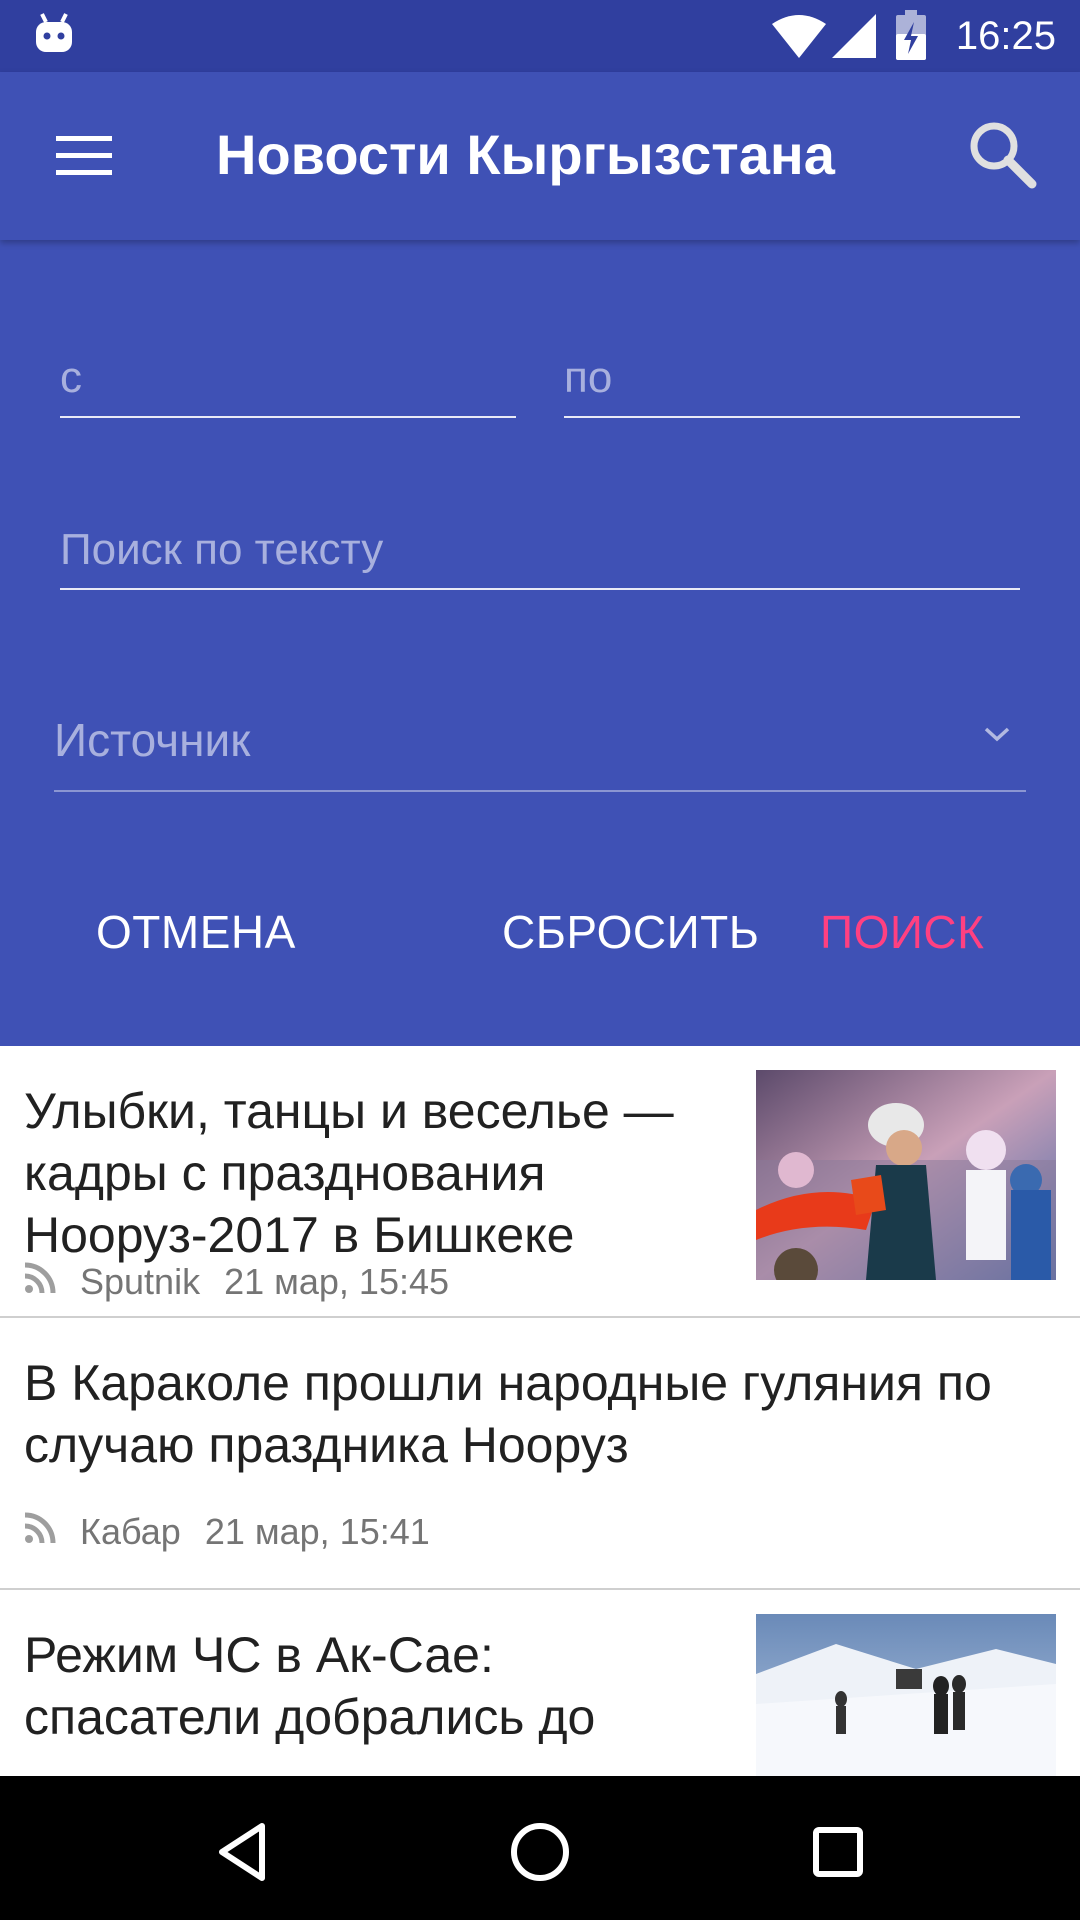 This screenshot has height=1920, width=1080. I want to click on app-toolbar: Новости Кыргызстана, so click(540, 156).